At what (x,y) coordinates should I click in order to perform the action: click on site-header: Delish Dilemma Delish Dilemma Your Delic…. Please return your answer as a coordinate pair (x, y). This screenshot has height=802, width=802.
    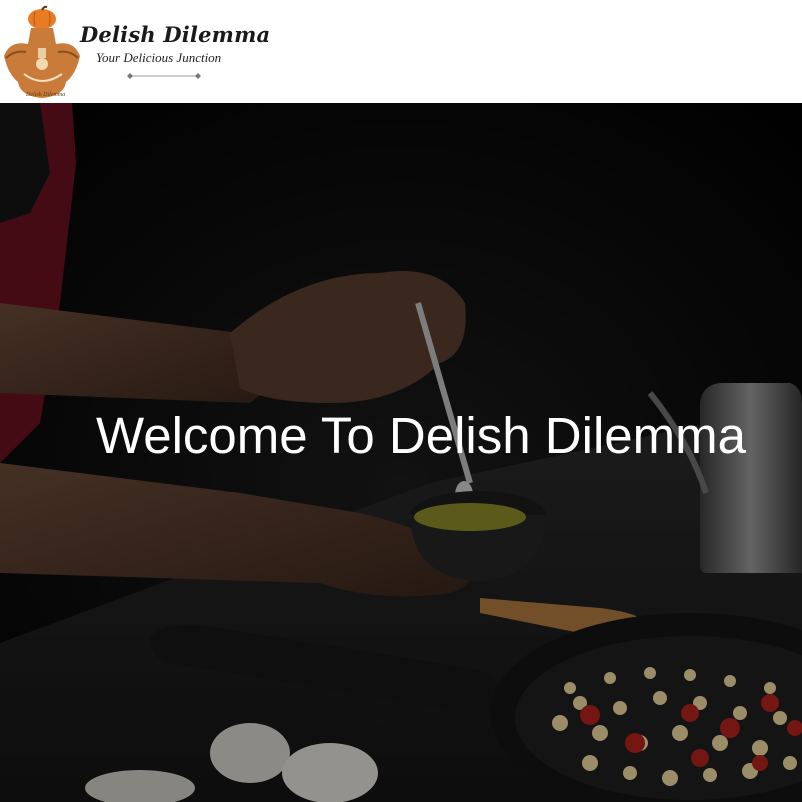
    Looking at the image, I should click on (401, 51).